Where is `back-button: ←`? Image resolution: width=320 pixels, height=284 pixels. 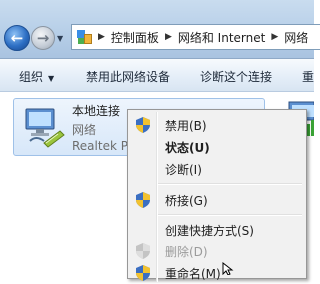 back-button: ← is located at coordinates (17, 38).